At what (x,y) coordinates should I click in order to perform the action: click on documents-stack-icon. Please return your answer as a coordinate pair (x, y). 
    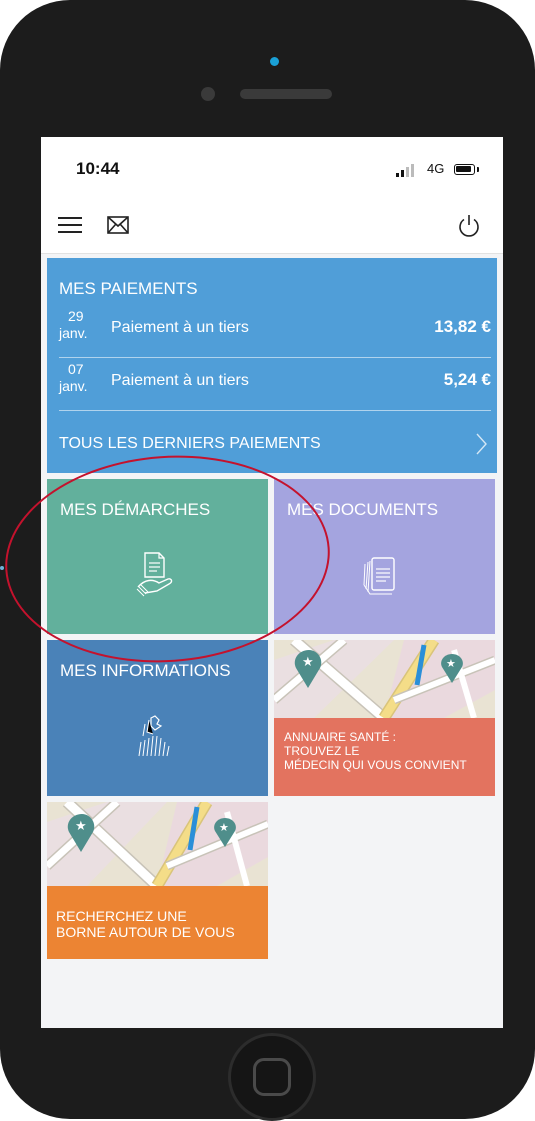
    Looking at the image, I should click on (379, 576).